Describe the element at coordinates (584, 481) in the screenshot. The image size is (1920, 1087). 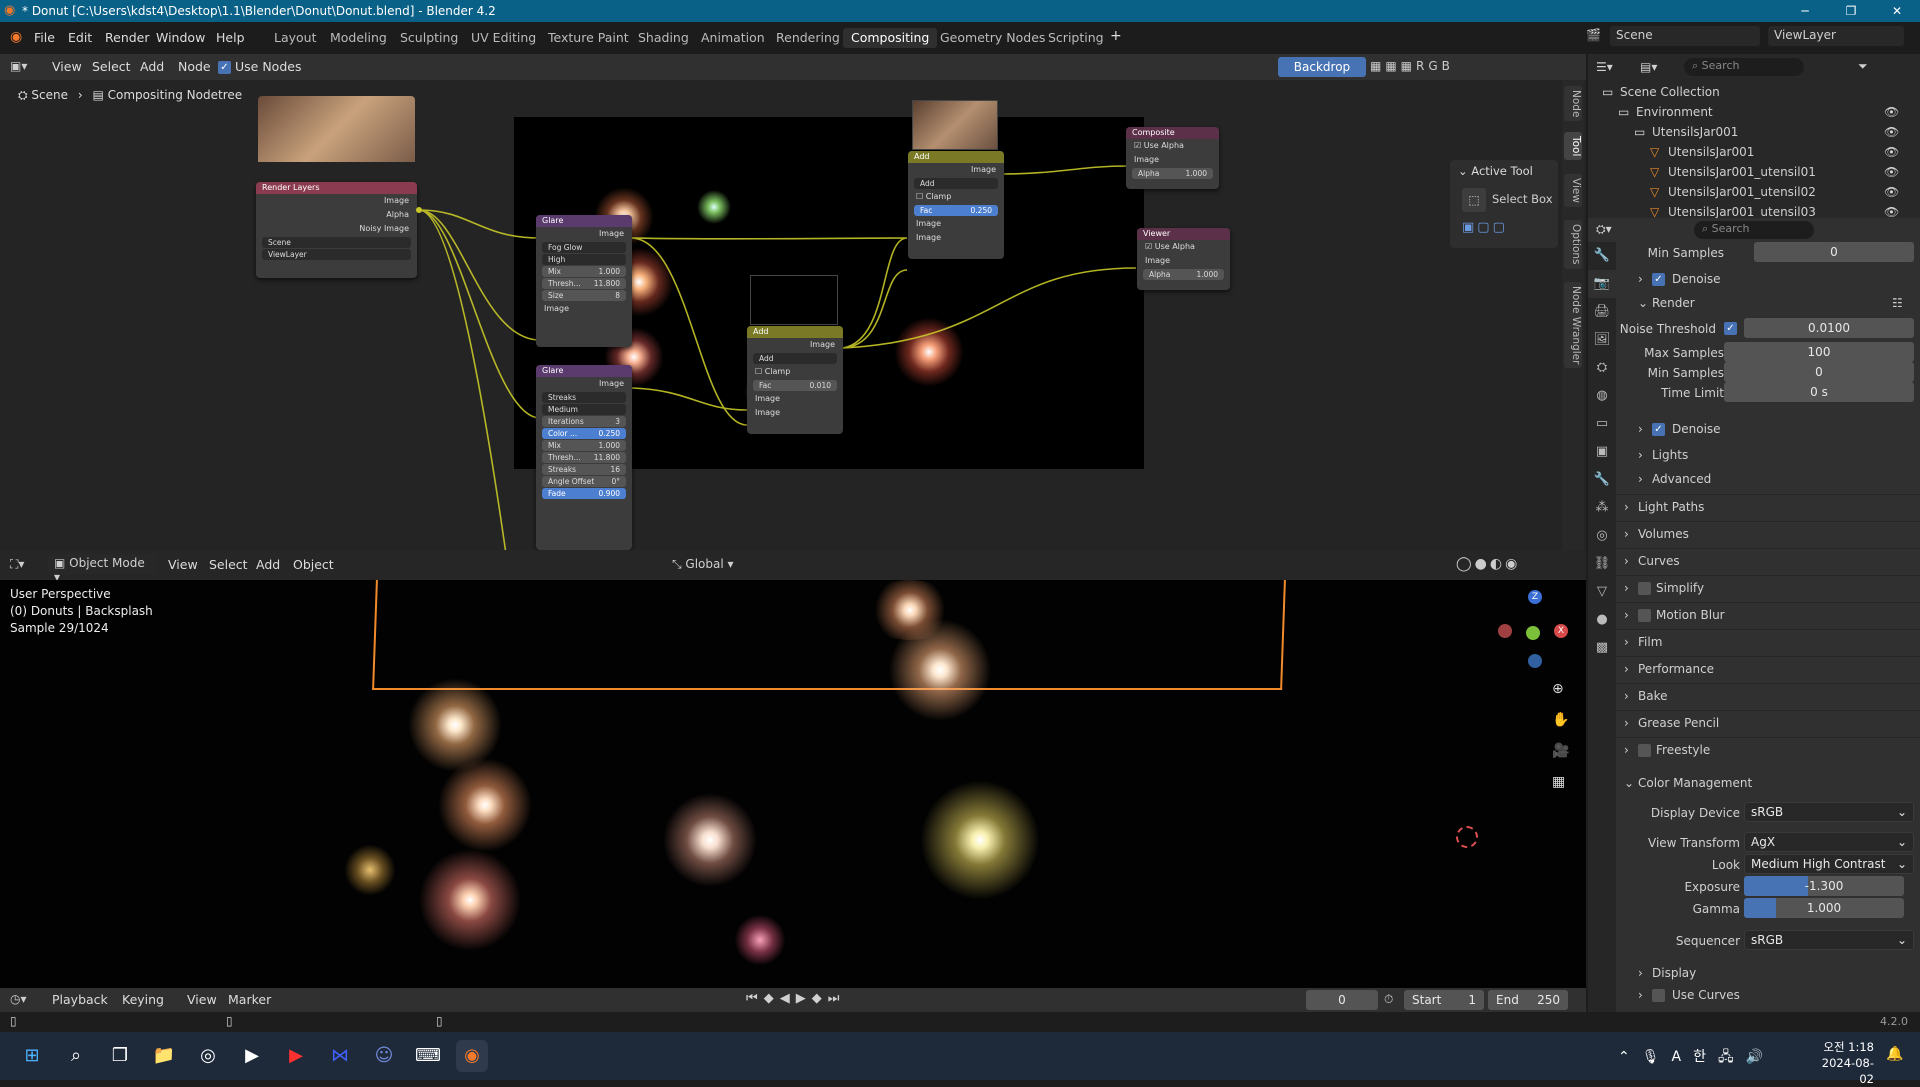
I see `angle-offset-field: Angle Offset 0°` at that location.